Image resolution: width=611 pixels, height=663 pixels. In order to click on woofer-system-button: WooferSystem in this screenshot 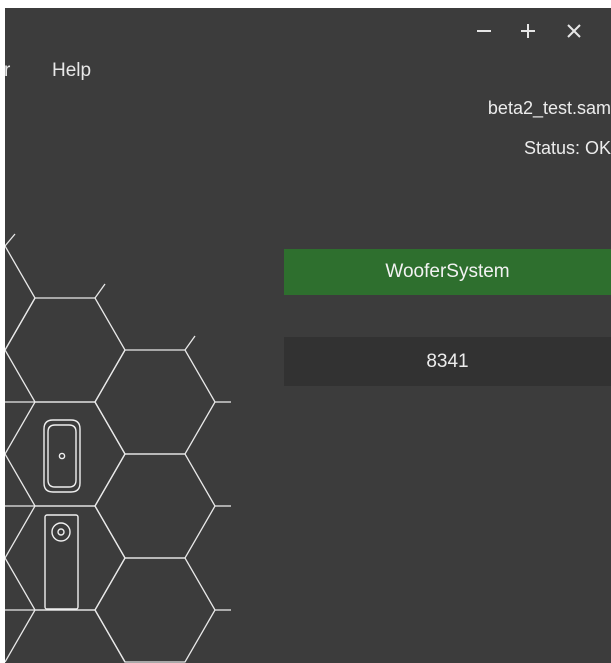, I will do `click(447, 272)`.